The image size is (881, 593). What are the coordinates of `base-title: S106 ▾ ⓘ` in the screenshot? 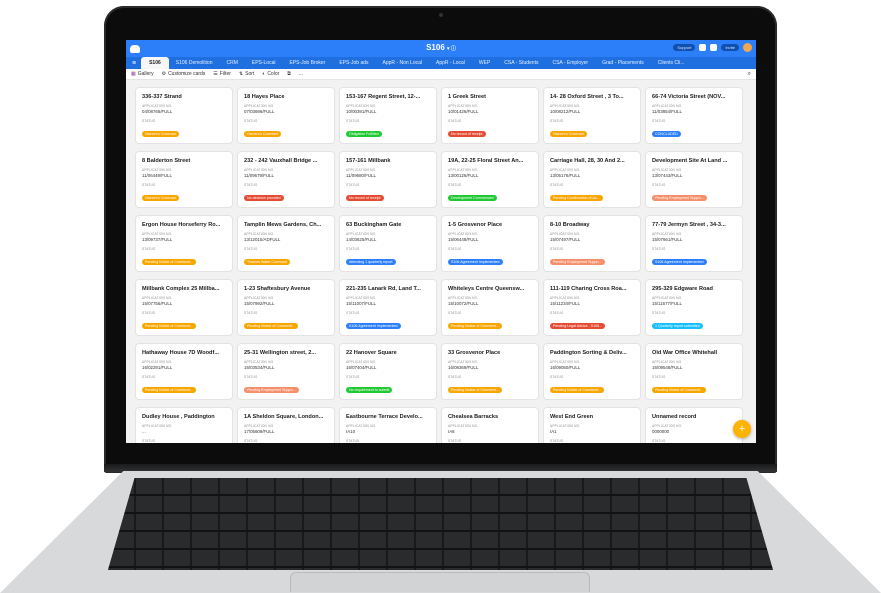 It's located at (441, 47).